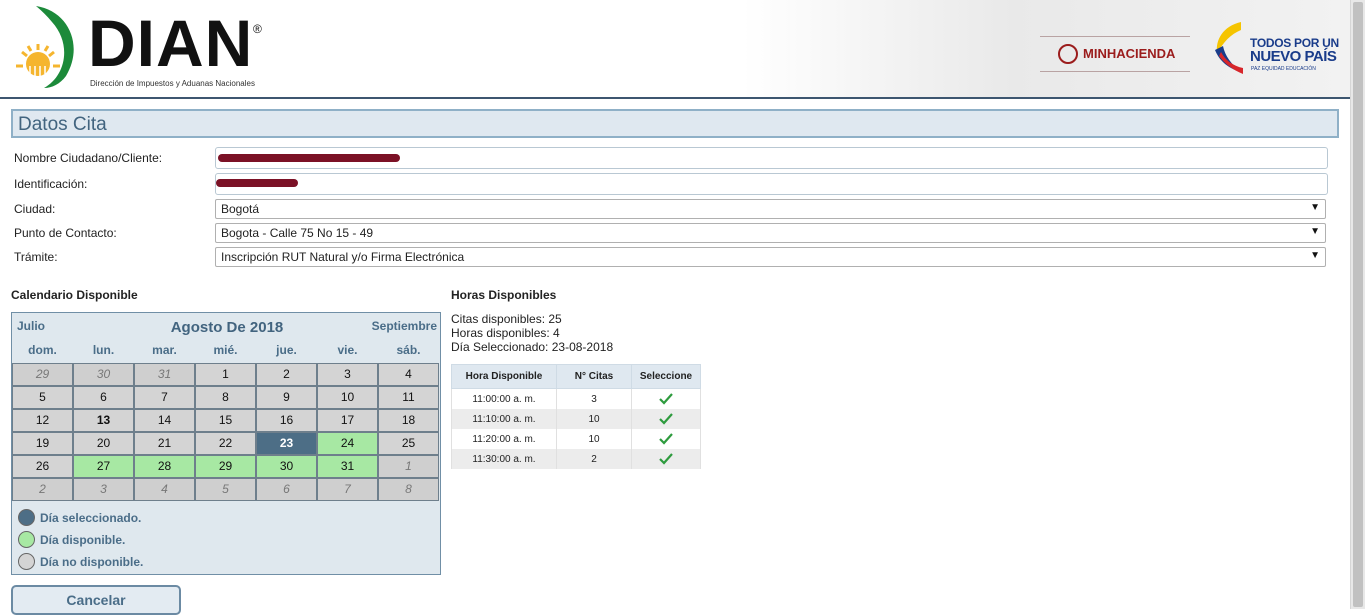 This screenshot has height=615, width=1365. What do you see at coordinates (576, 459) in the screenshot?
I see `hours-row: 11:30:00 a. m. 2` at bounding box center [576, 459].